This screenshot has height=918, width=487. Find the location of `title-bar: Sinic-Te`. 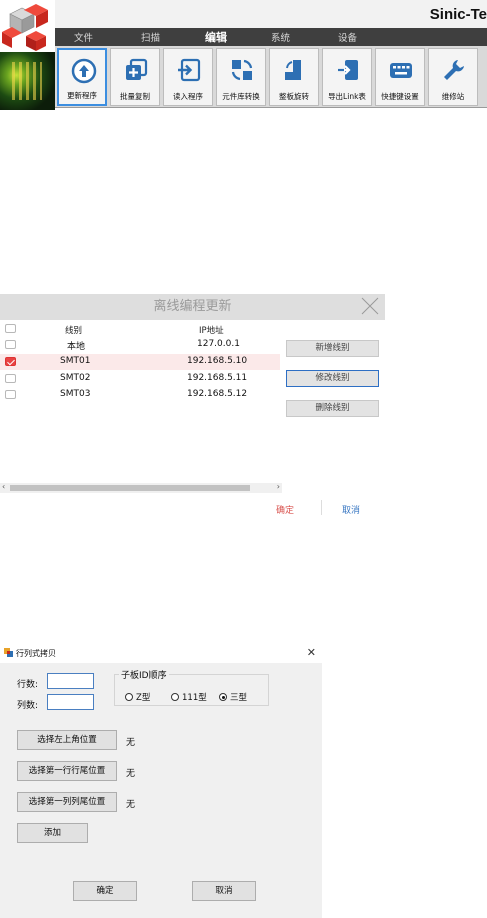

title-bar: Sinic-Te is located at coordinates (271, 14).